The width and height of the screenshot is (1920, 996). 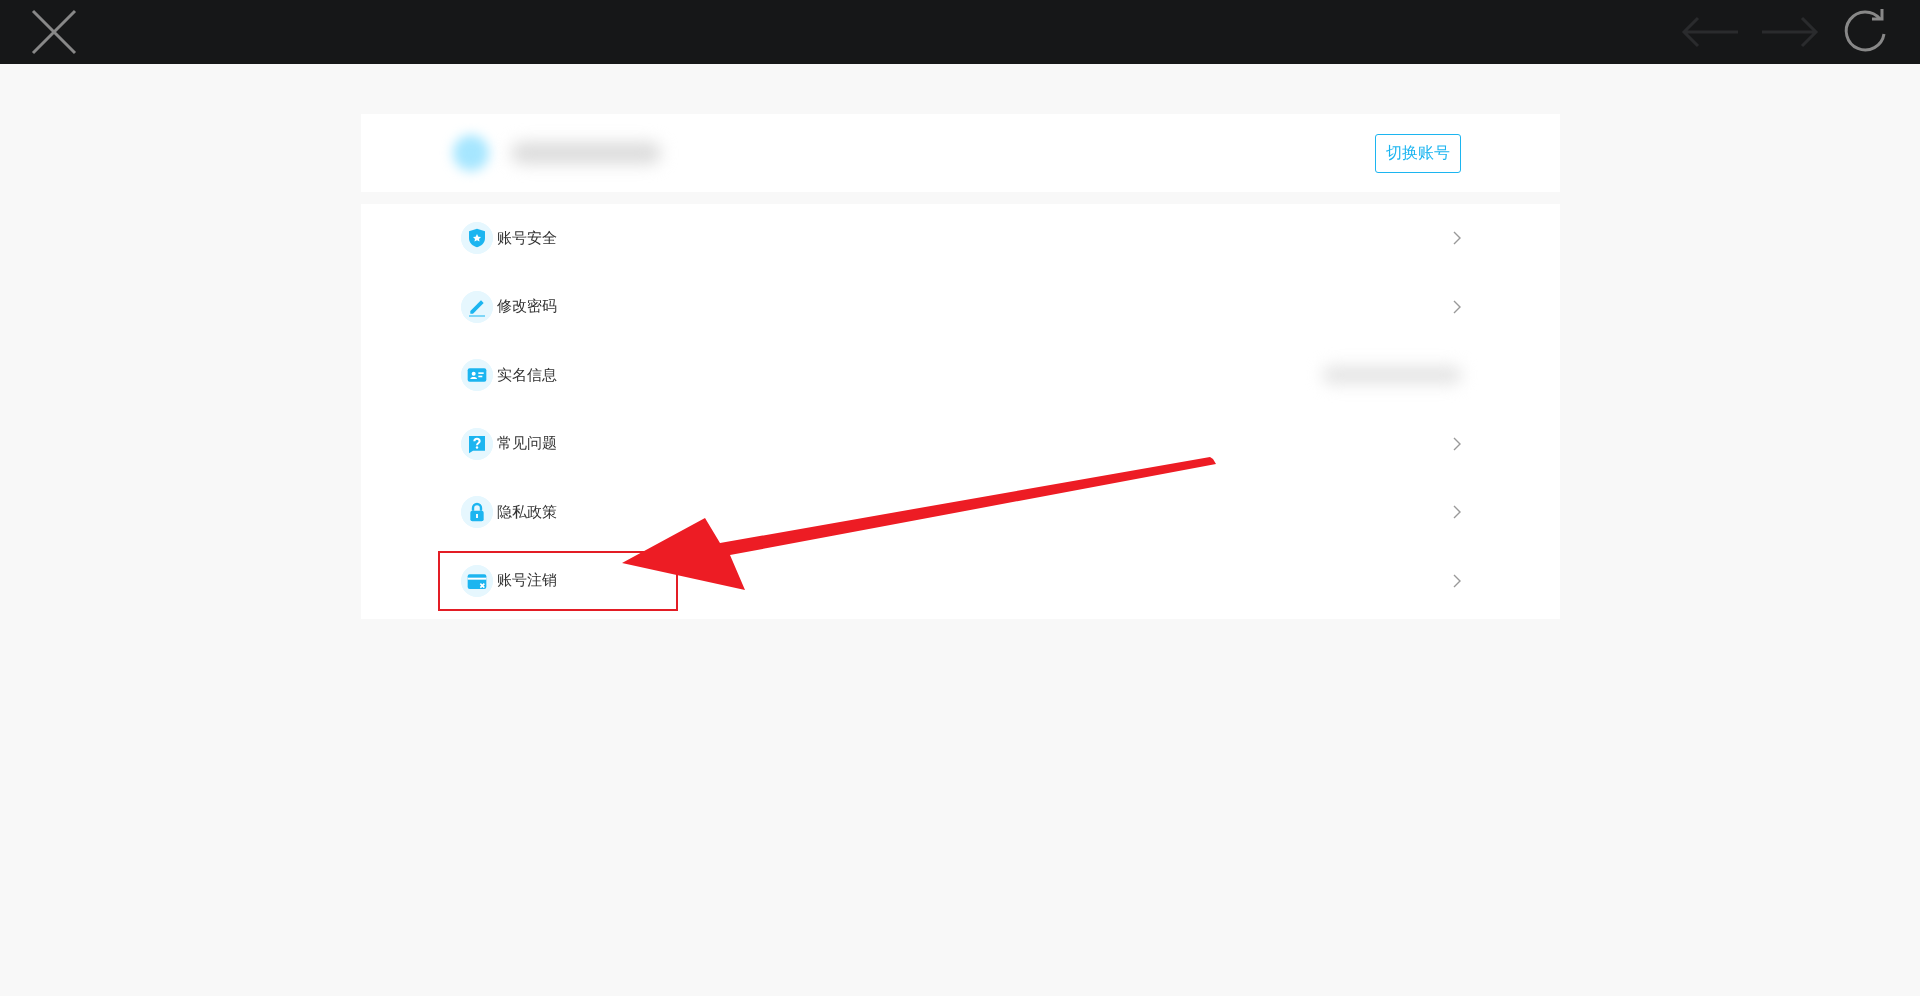 What do you see at coordinates (960, 306) in the screenshot?
I see `menu-item: 修改密码` at bounding box center [960, 306].